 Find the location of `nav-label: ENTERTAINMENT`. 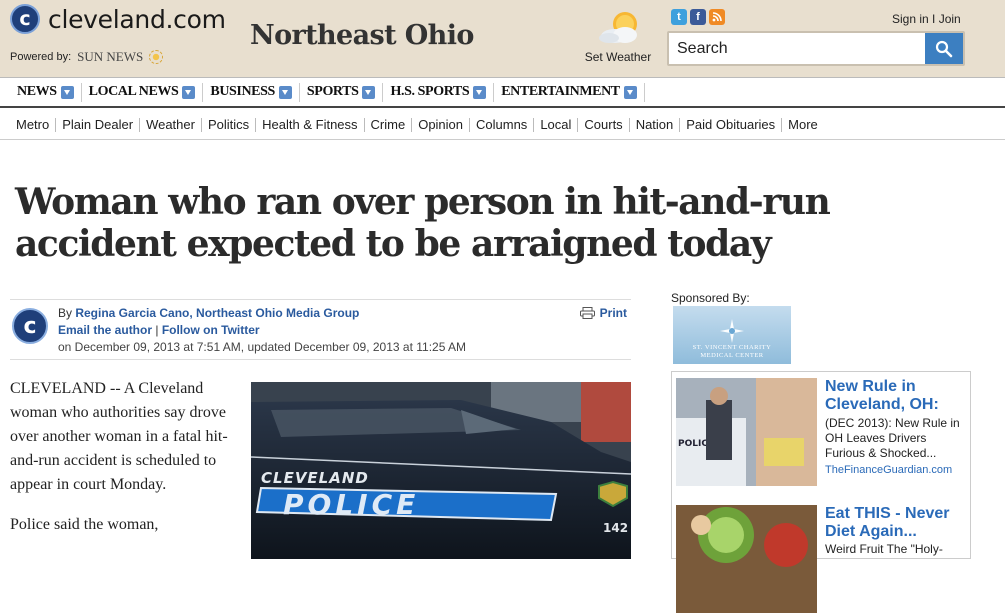

nav-label: ENTERTAINMENT is located at coordinates (560, 91).